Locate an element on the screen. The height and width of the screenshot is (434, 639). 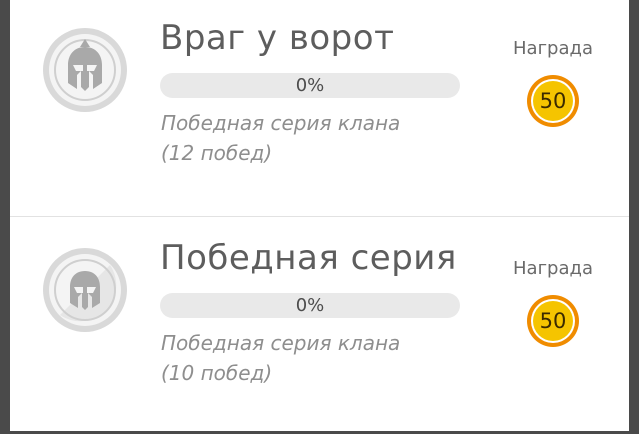
row-divider is located at coordinates (319, 216).